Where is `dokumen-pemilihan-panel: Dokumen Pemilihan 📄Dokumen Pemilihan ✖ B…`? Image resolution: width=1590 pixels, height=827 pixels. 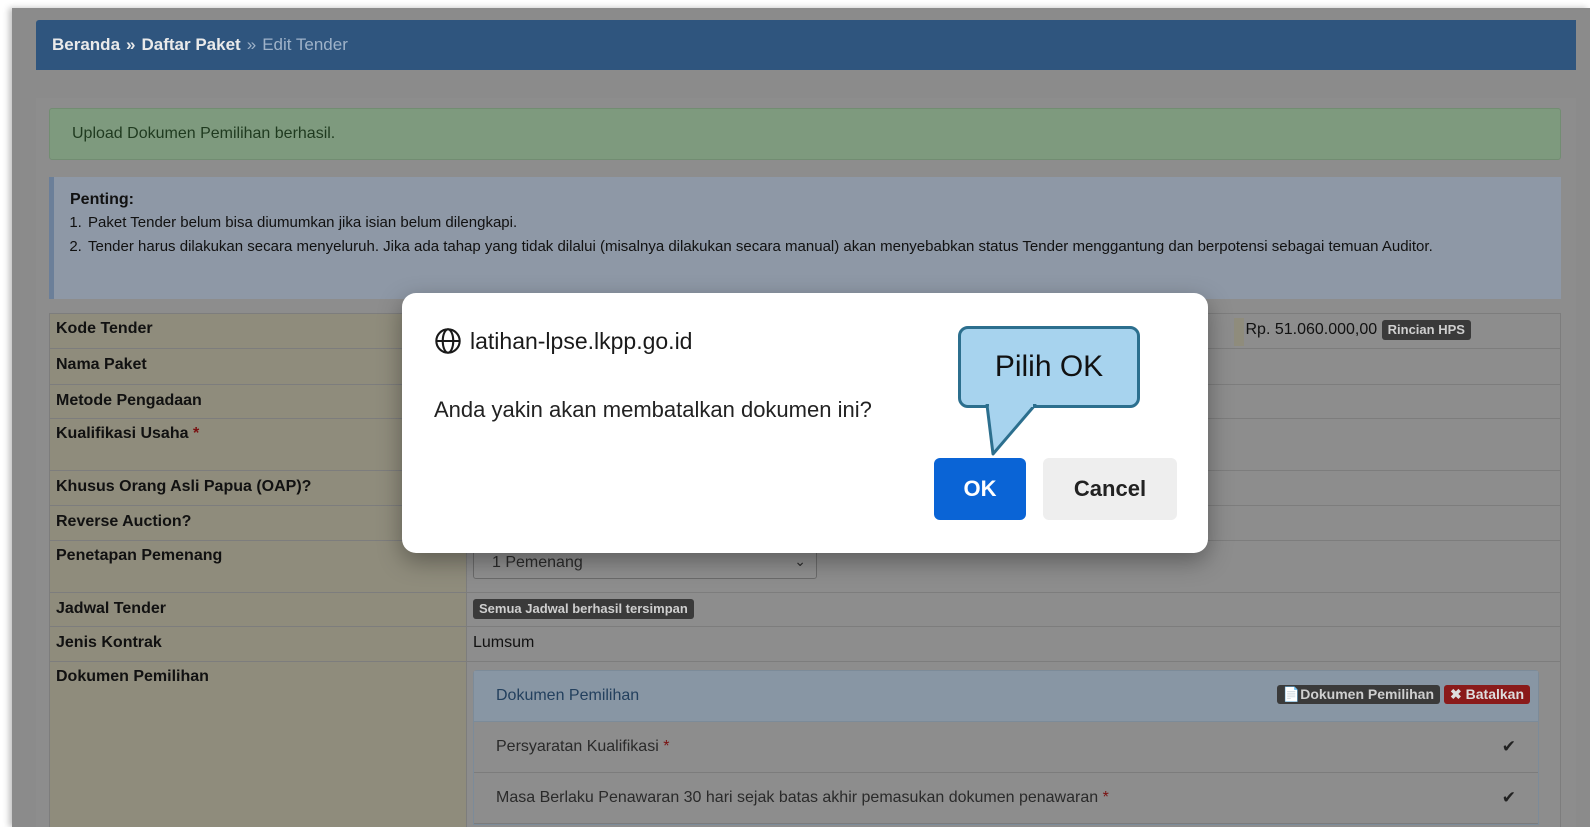
dokumen-pemilihan-panel: Dokumen Pemilihan 📄Dokumen Pemilihan ✖ B… is located at coordinates (1006, 747).